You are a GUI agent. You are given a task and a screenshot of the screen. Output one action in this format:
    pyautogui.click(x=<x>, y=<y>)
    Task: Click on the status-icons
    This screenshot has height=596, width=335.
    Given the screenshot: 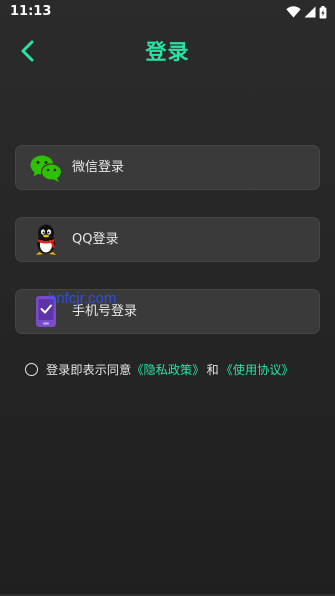 What is the action you would take?
    pyautogui.click(x=306, y=12)
    